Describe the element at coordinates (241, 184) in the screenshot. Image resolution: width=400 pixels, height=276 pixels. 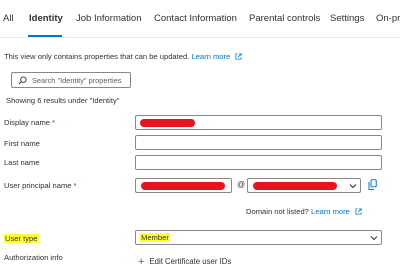
I see `upn-at-sign: @` at that location.